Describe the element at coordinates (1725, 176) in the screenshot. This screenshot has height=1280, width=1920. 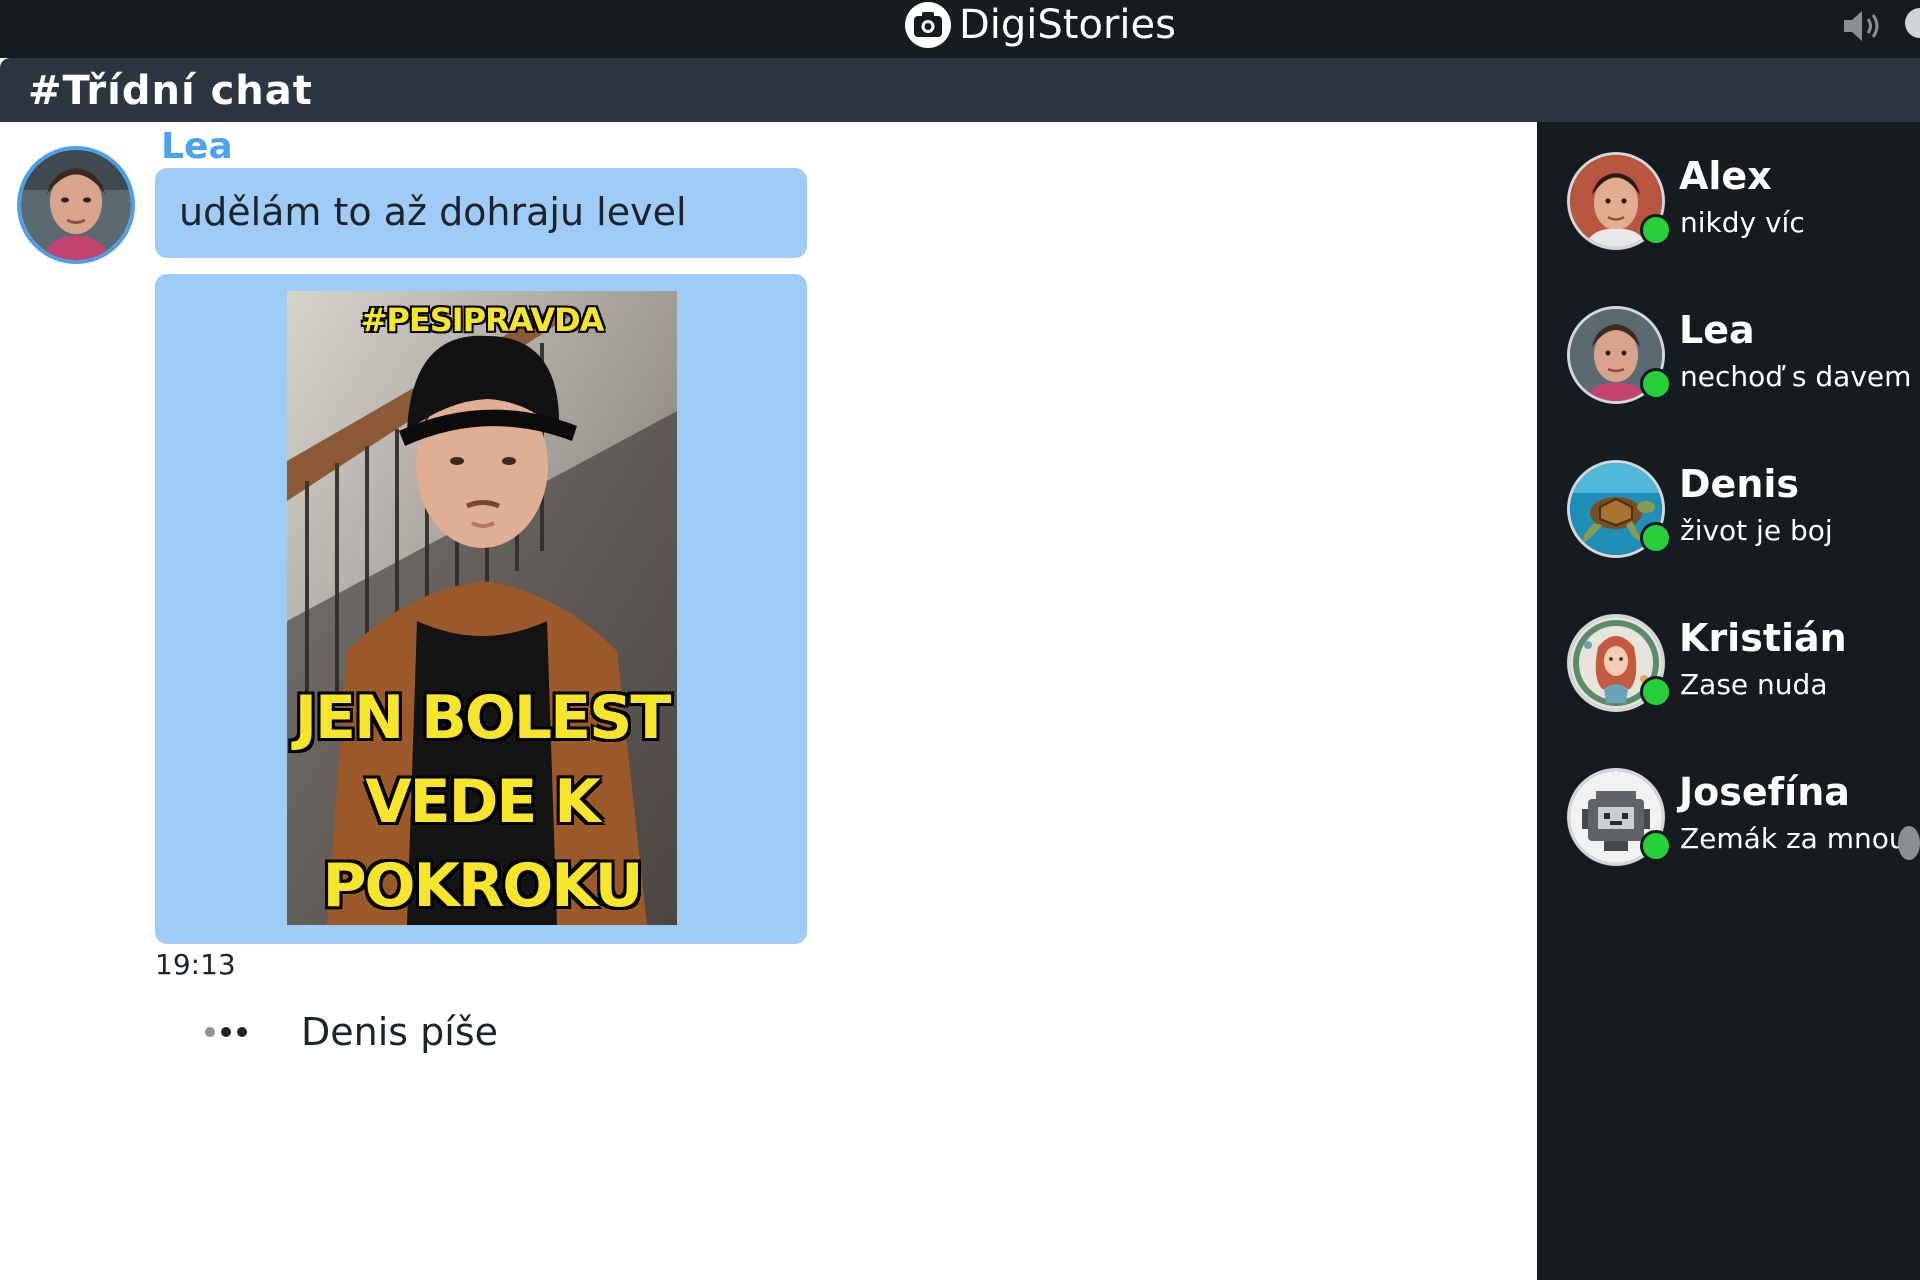
I see `contact-name: Alex` at that location.